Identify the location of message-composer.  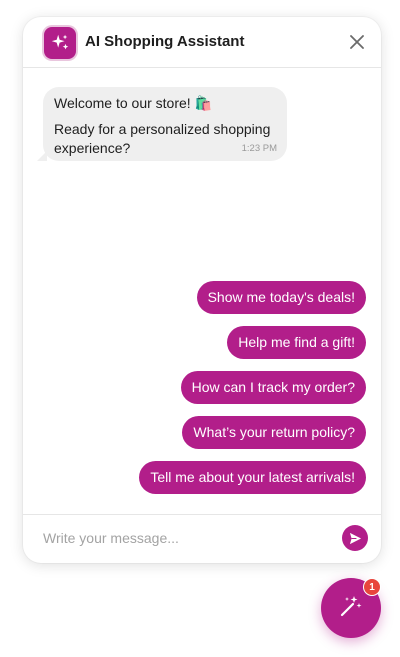
(202, 538).